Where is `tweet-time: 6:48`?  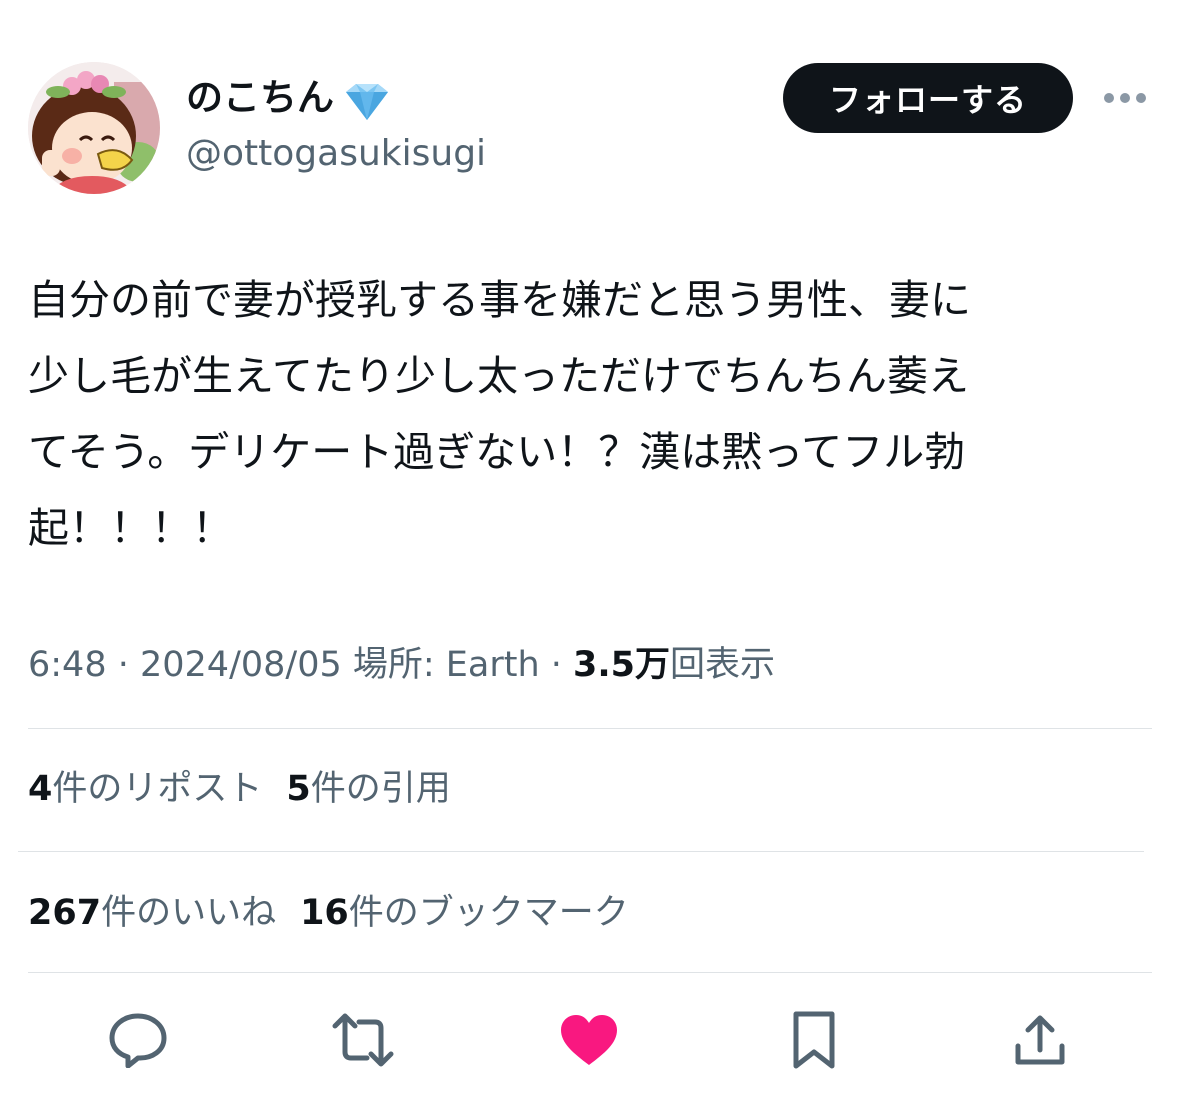 tweet-time: 6:48 is located at coordinates (67, 665).